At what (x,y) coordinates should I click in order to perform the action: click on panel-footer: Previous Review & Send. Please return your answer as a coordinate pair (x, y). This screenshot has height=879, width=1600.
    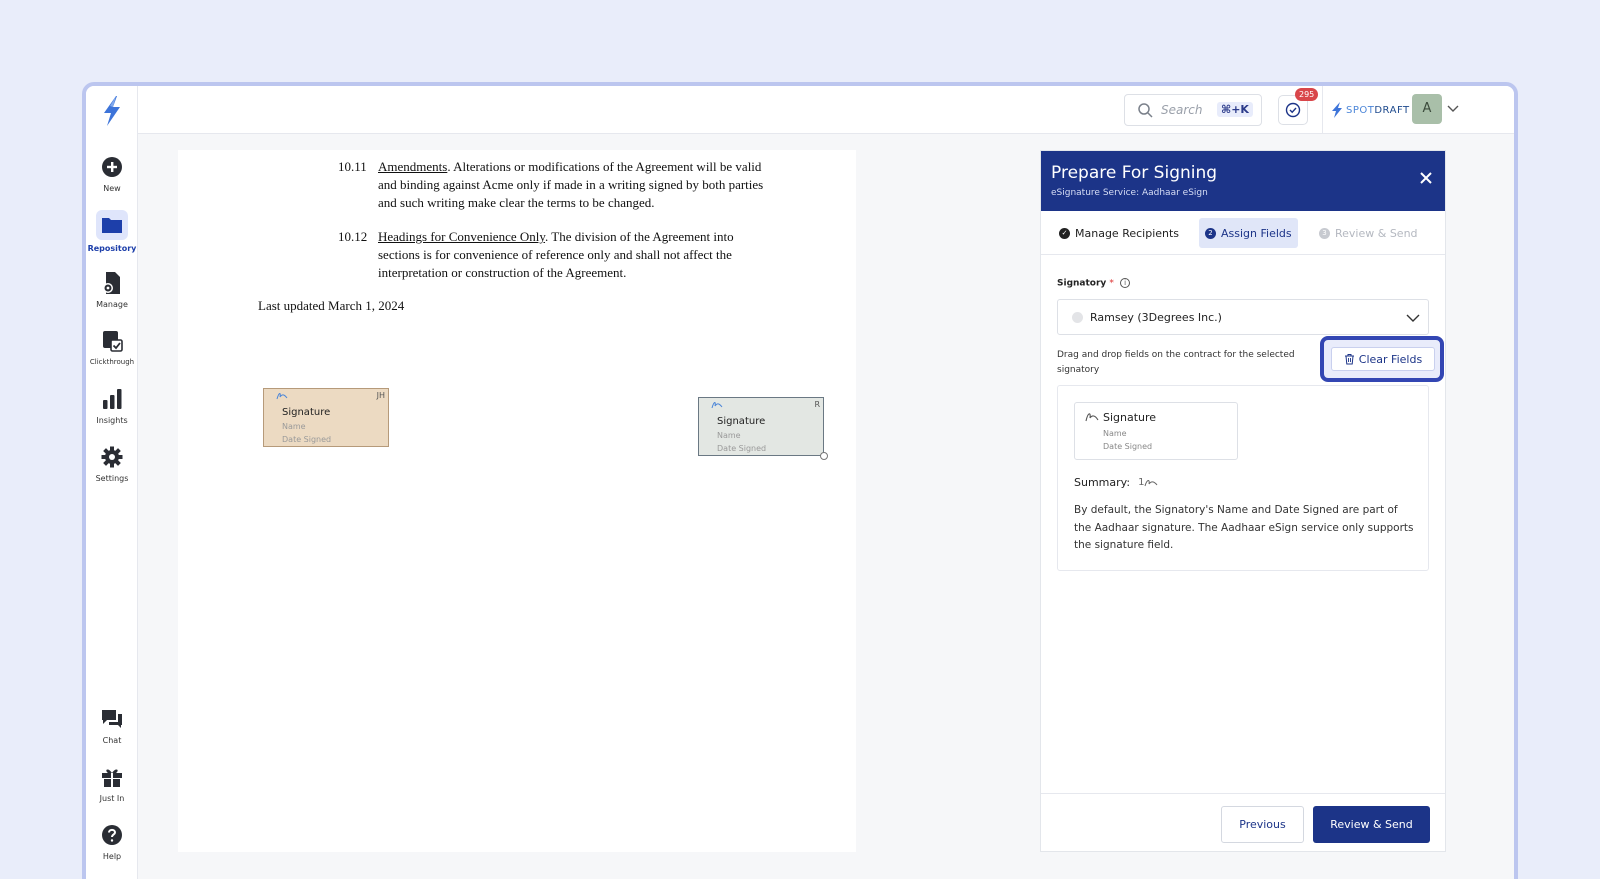
    Looking at the image, I should click on (1243, 822).